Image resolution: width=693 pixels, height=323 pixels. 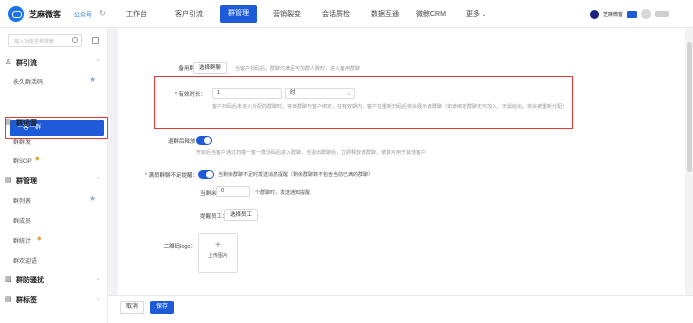 I want to click on remain-count-input: 0, so click(x=233, y=191).